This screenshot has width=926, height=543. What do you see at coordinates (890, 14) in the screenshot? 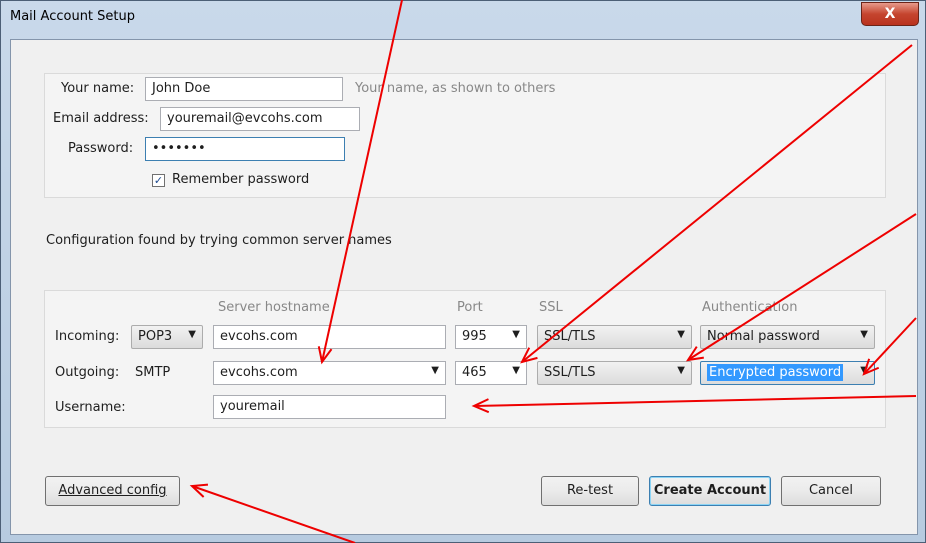
I see `close-button: X` at bounding box center [890, 14].